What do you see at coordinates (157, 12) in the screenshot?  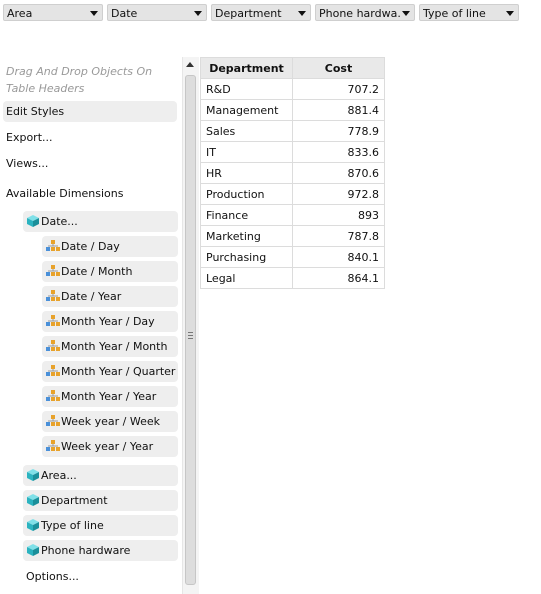 I see `filter-date-dropdown: Date` at bounding box center [157, 12].